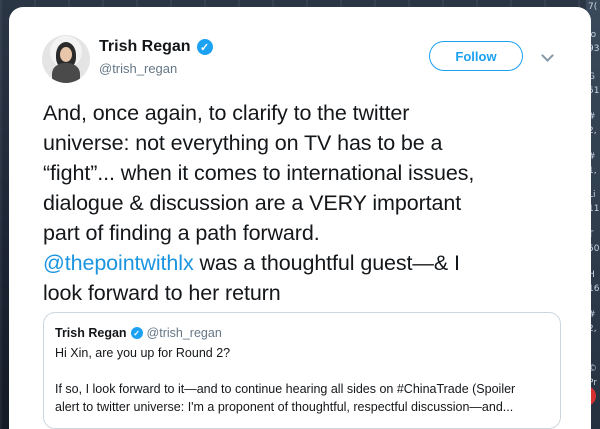 The image size is (600, 429). I want to click on tweet-text-line: part of finding a path forward., so click(181, 233).